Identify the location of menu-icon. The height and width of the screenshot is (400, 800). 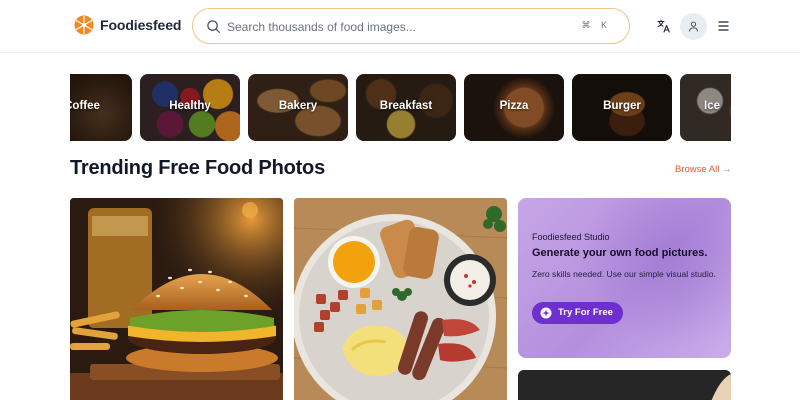
(723, 26).